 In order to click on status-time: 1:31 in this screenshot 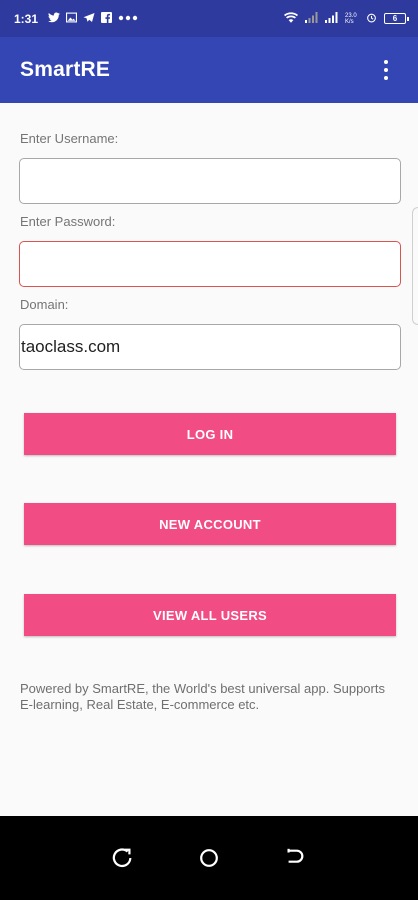, I will do `click(26, 18)`.